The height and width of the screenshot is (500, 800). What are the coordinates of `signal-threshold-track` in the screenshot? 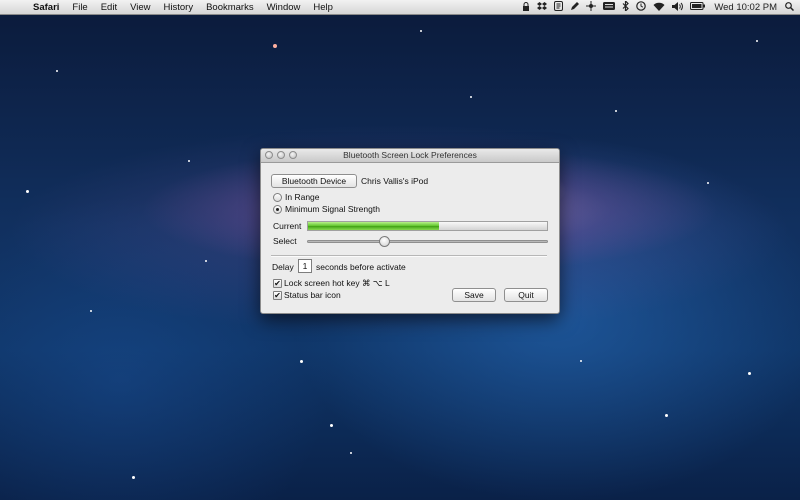 It's located at (427, 241).